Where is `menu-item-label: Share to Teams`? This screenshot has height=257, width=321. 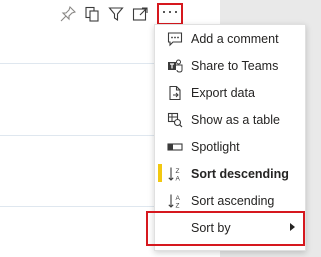 menu-item-label: Share to Teams is located at coordinates (235, 65).